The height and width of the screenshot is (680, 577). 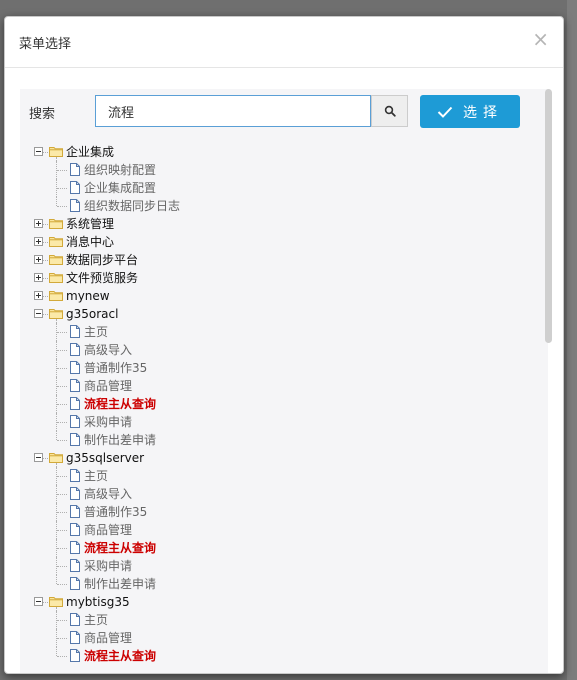 What do you see at coordinates (470, 111) in the screenshot?
I see `select-button: 选择` at bounding box center [470, 111].